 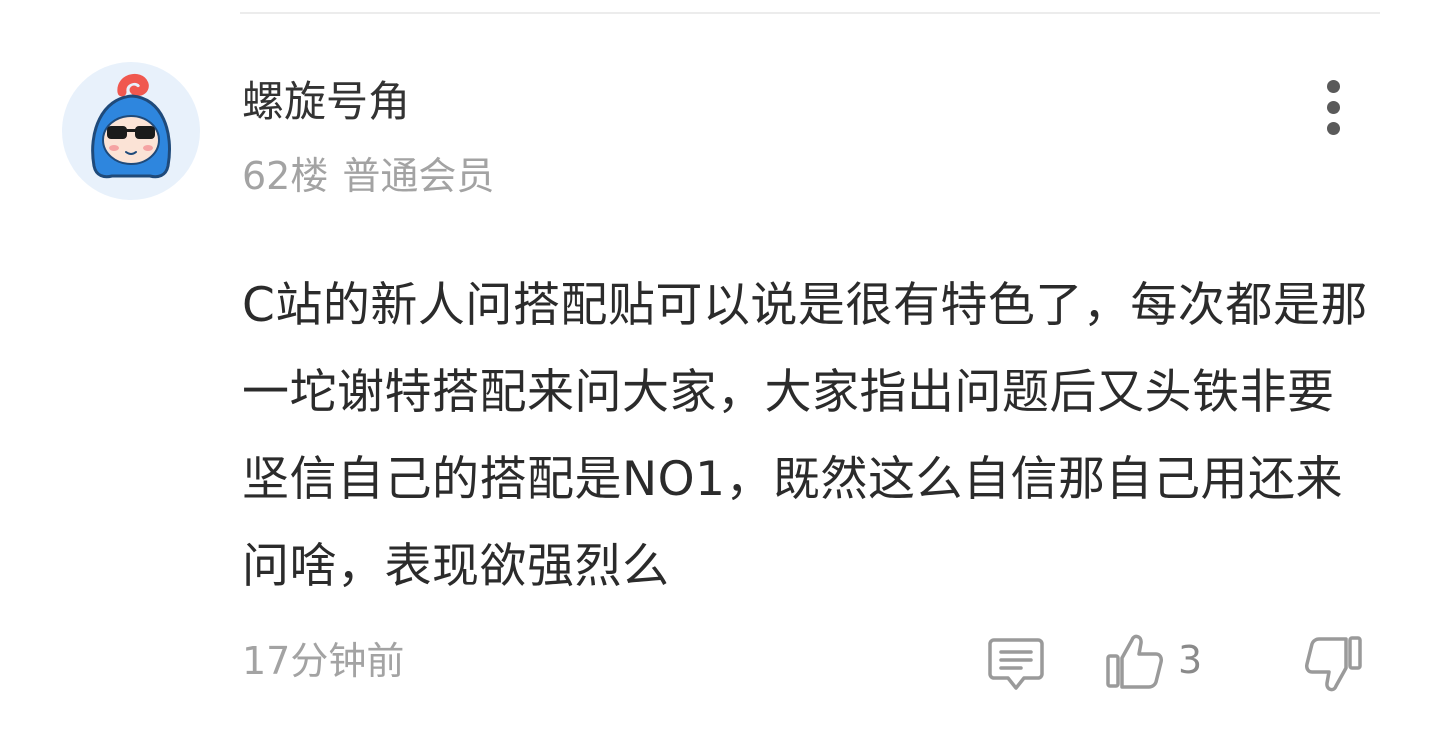 I want to click on like-button: 3, so click(x=1159, y=661).